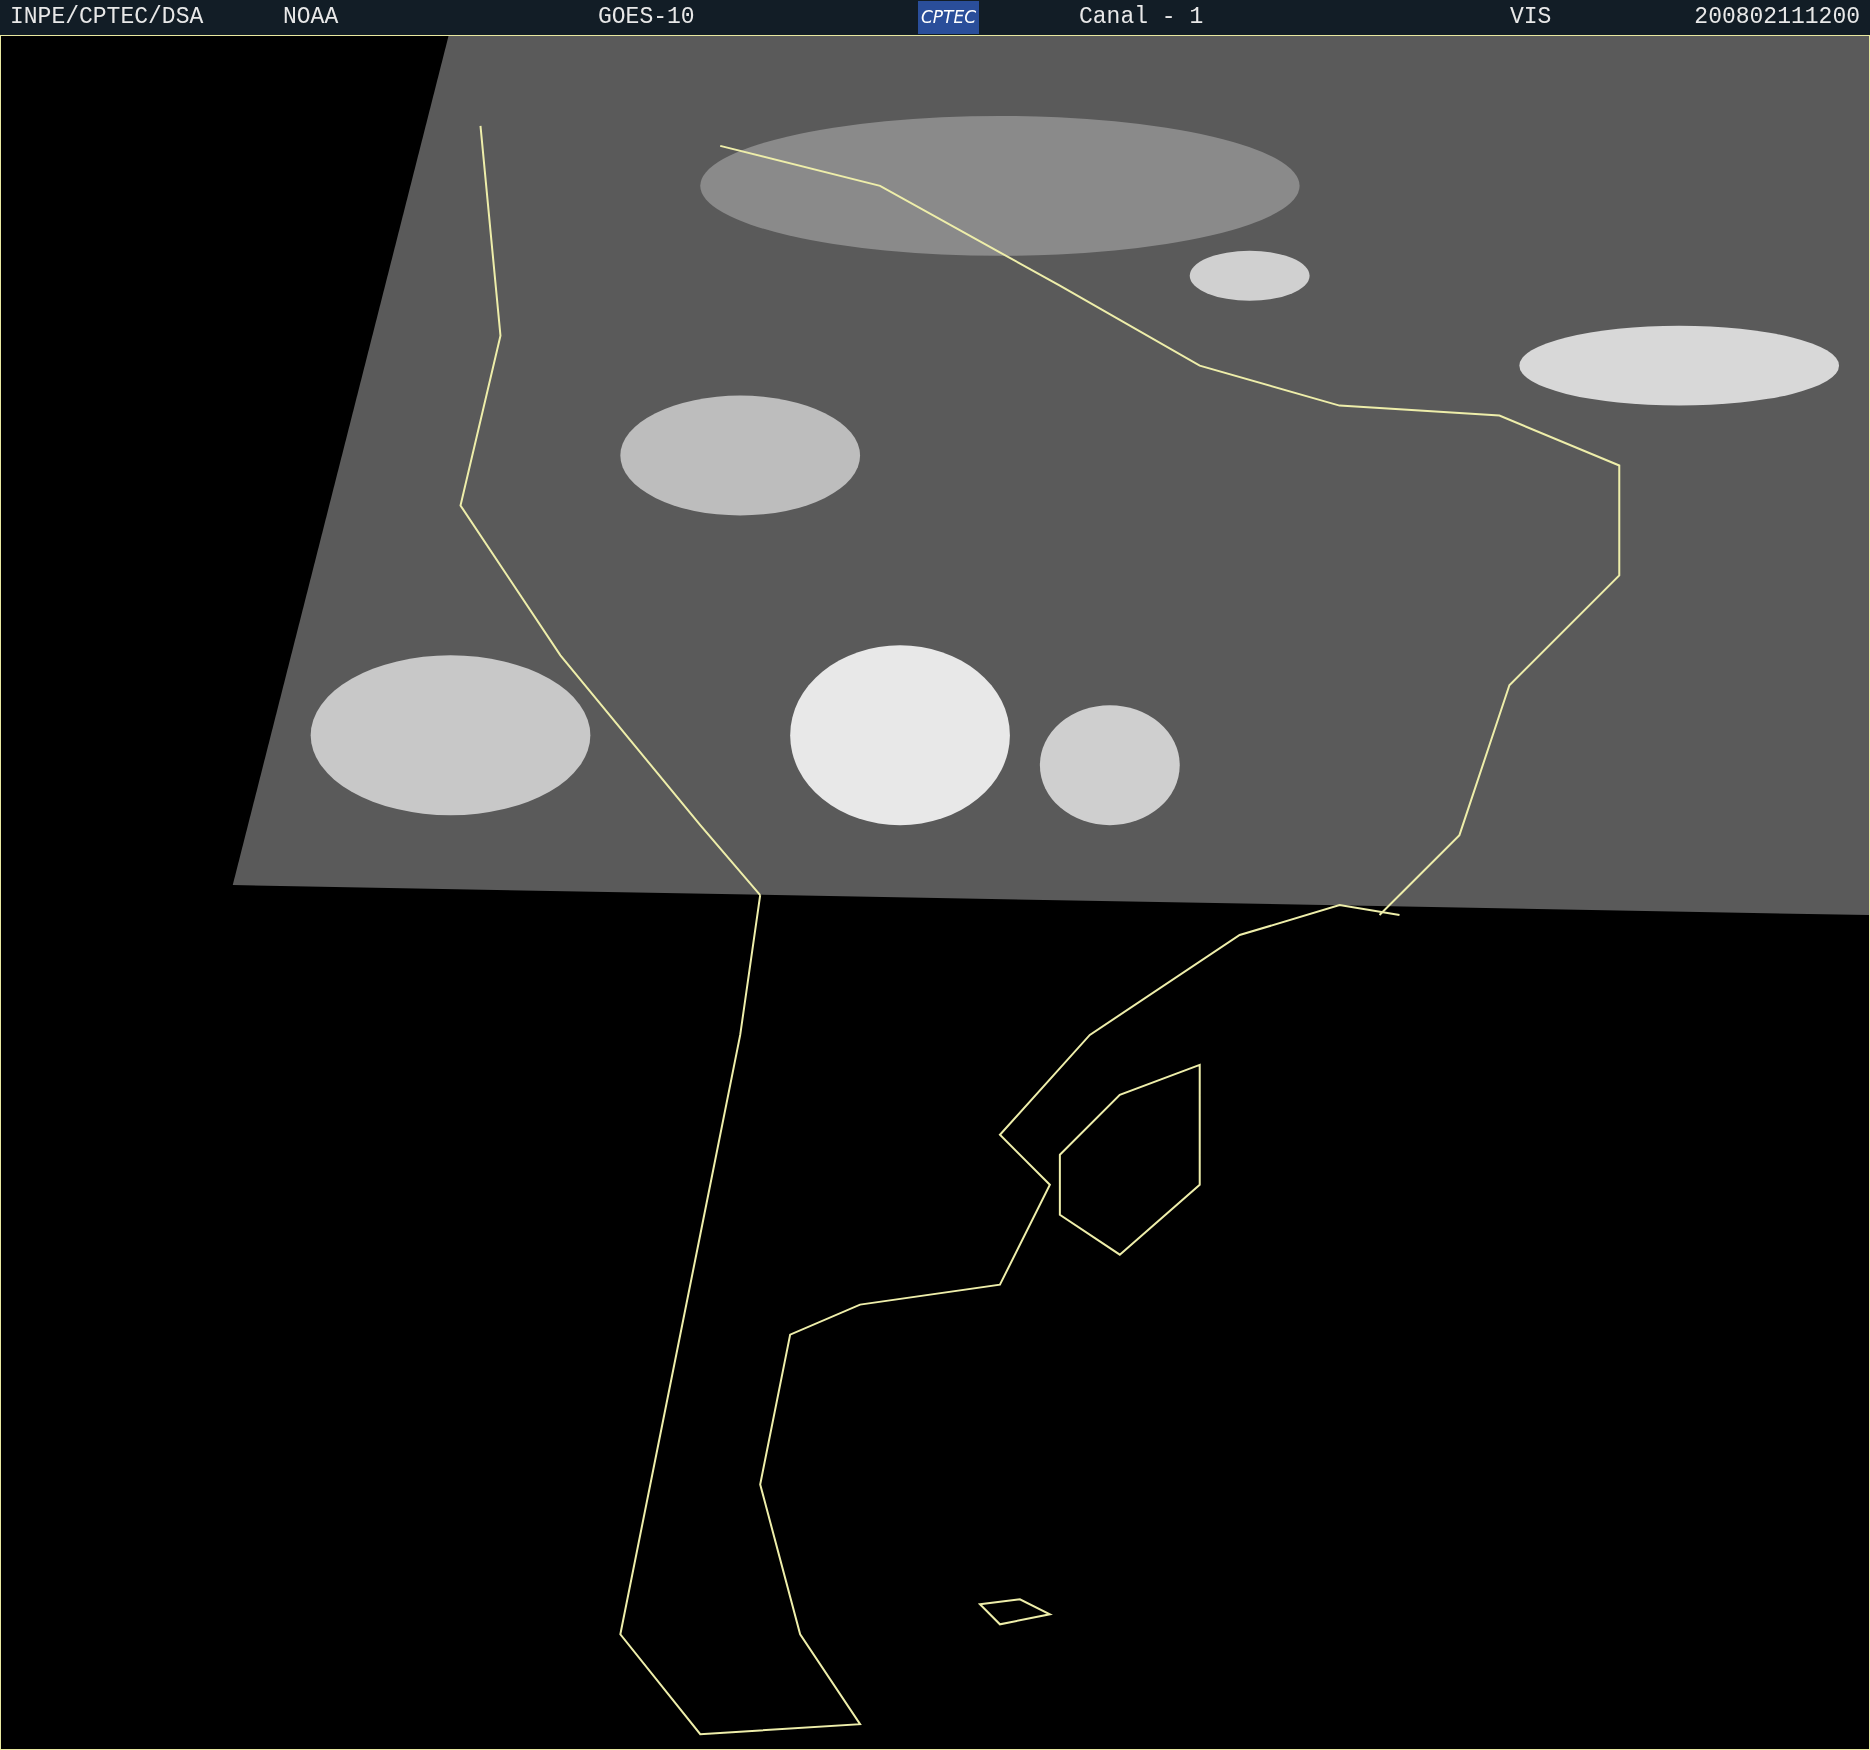 The image size is (1870, 1750). I want to click on logo: CPTEC, so click(949, 18).